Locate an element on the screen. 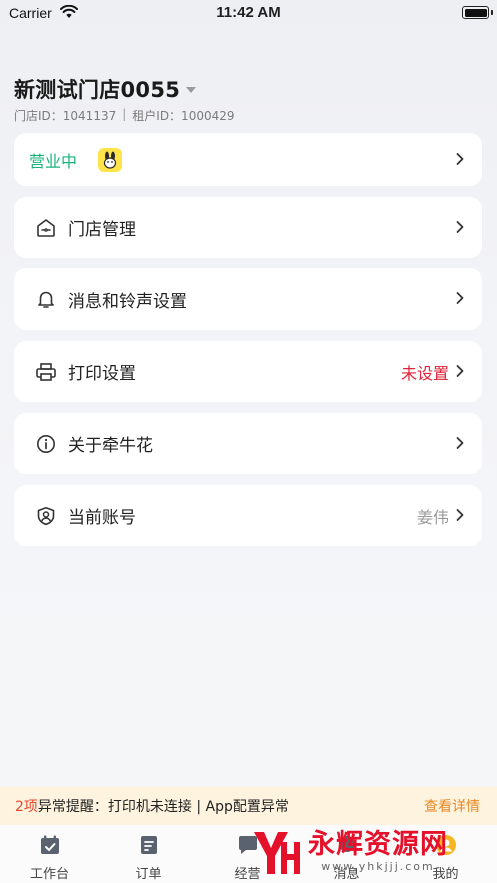 This screenshot has height=883, width=497. calendar-icon is located at coordinates (50, 847).